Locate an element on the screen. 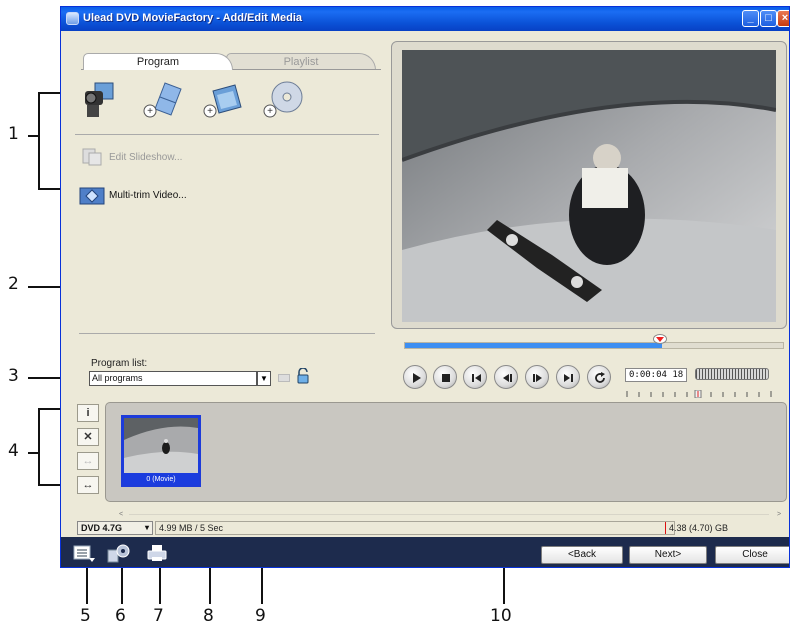  tray-scrollbar is located at coordinates (449, 514).